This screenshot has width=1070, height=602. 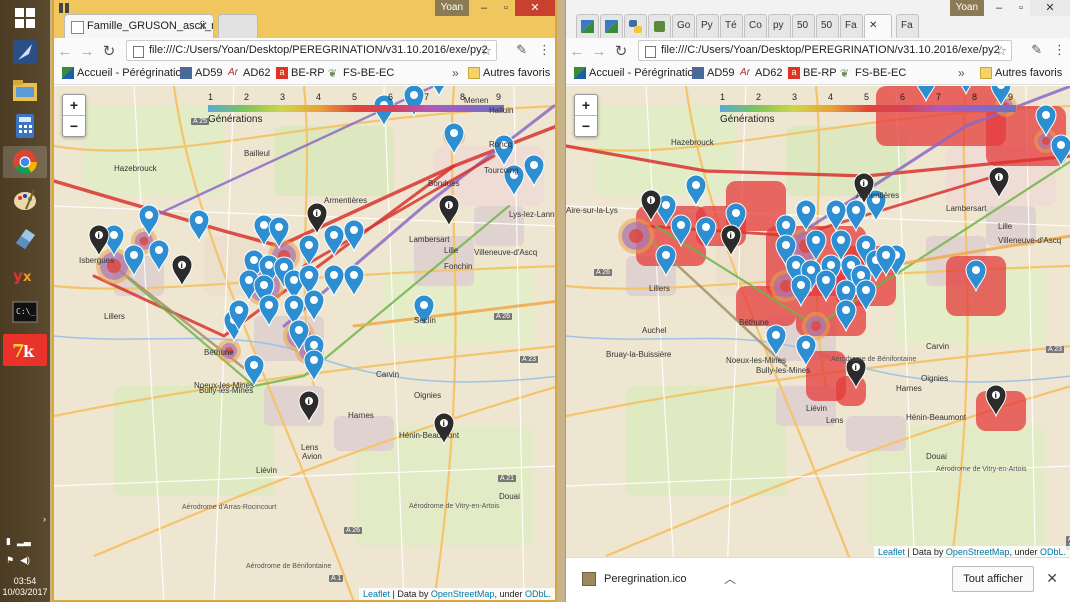 What do you see at coordinates (993, 579) in the screenshot?
I see `show-all-downloads-button: Tout afficher` at bounding box center [993, 579].